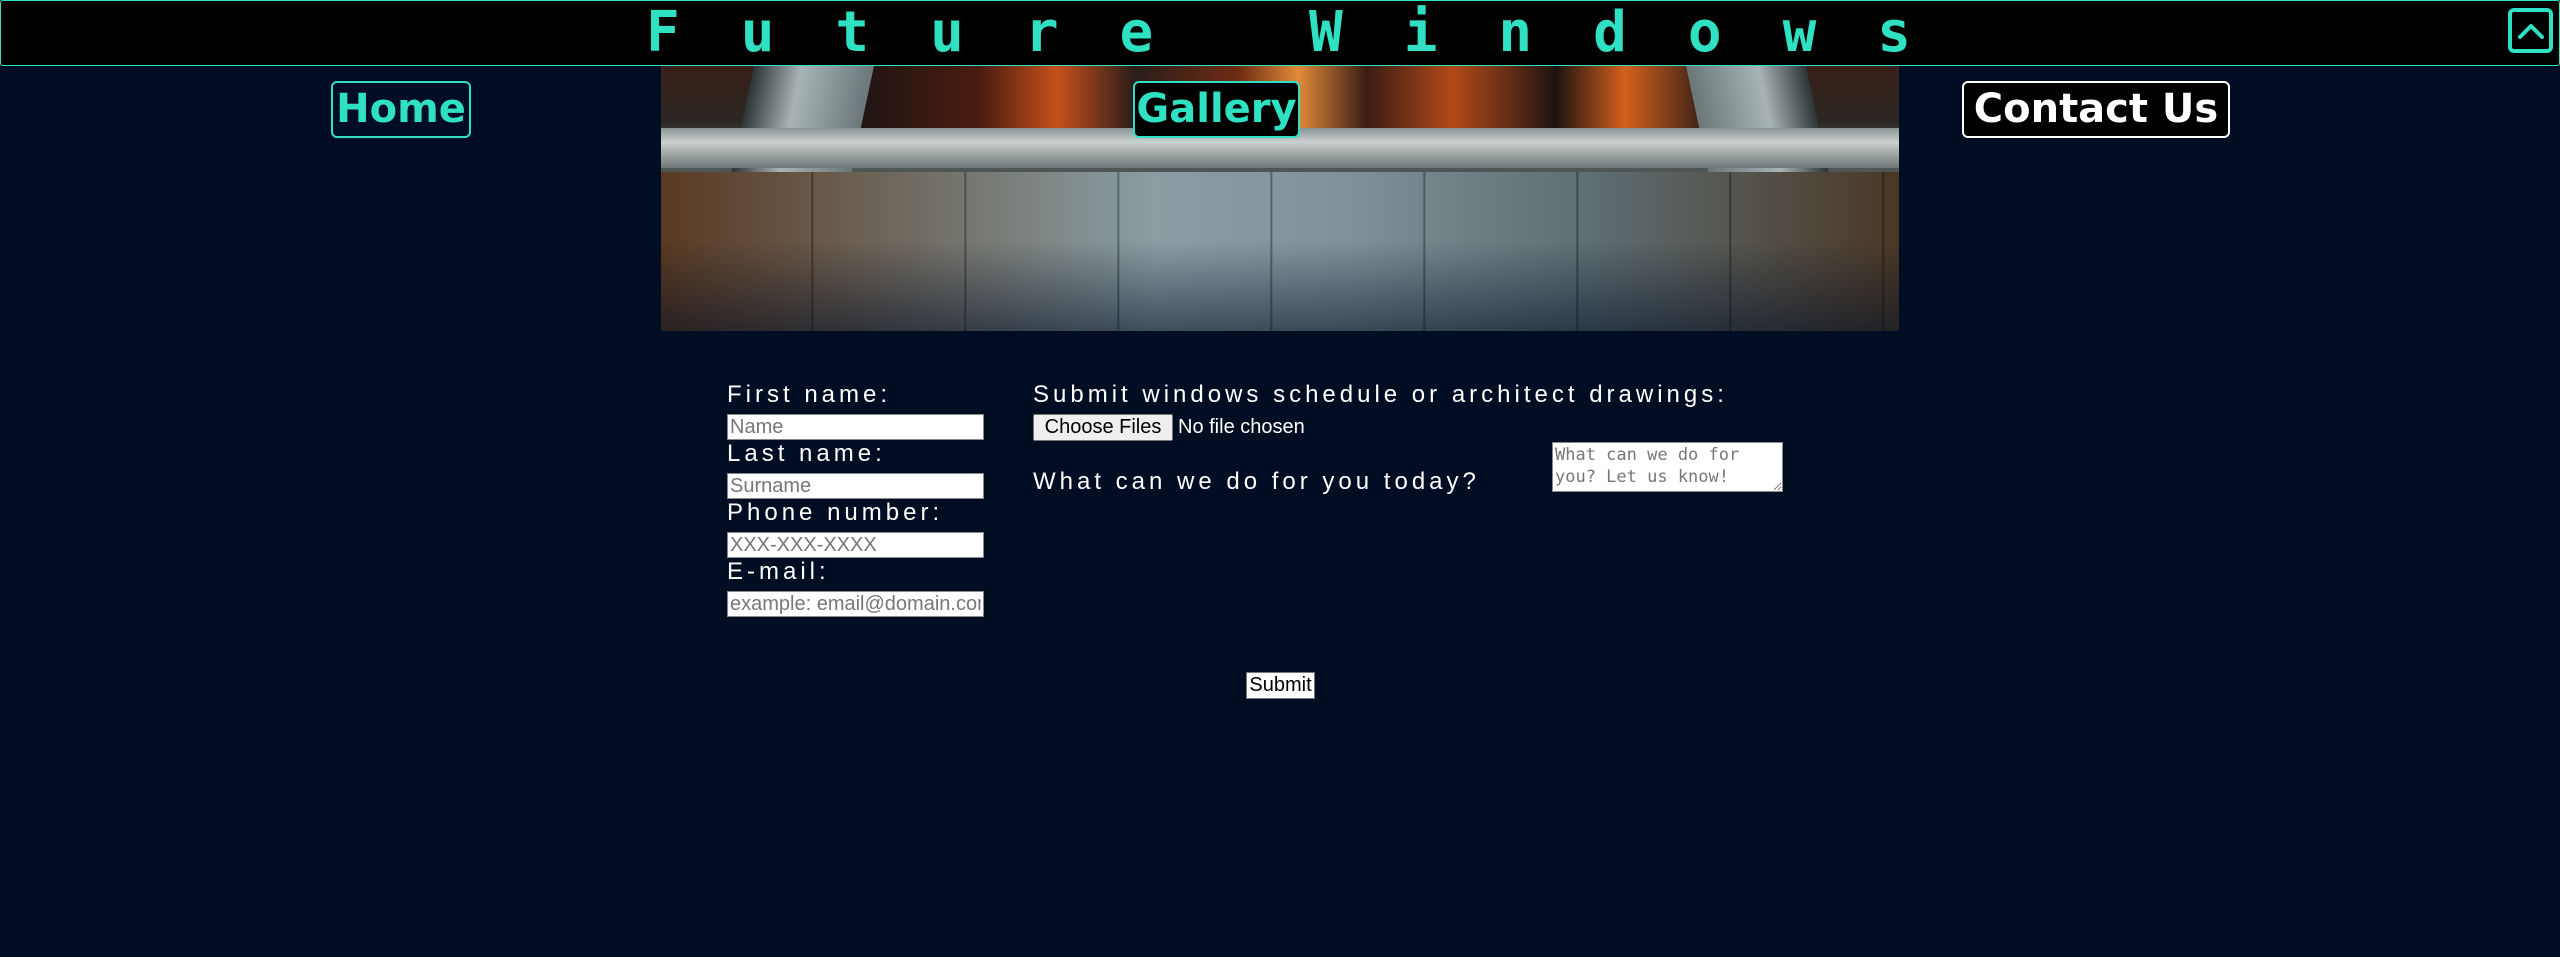  Describe the element at coordinates (1103, 427) in the screenshot. I see `choose-files-button: Choose Files` at that location.